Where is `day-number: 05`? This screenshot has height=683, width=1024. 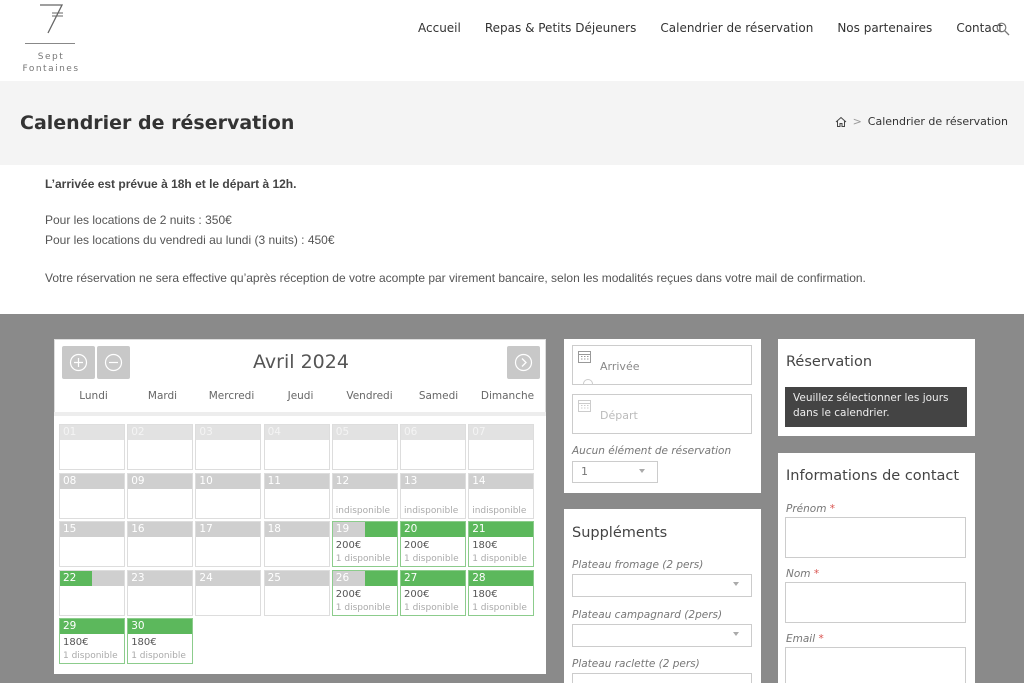
day-number: 05 is located at coordinates (364, 432).